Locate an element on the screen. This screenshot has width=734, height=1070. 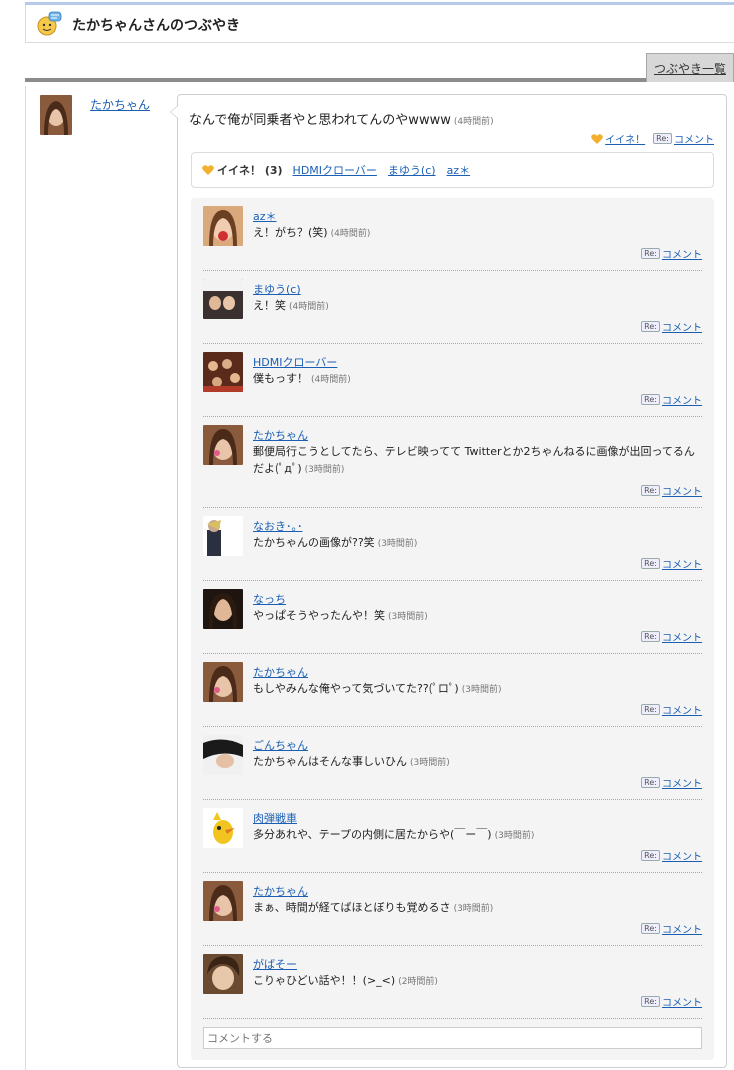
comment-body: こりゃひどい話や！！(>_<) is located at coordinates (324, 980).